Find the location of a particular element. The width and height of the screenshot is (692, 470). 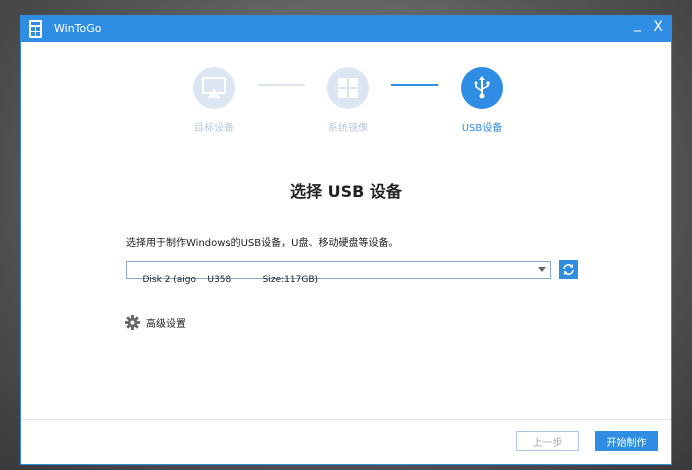

refresh-icon is located at coordinates (568, 269).